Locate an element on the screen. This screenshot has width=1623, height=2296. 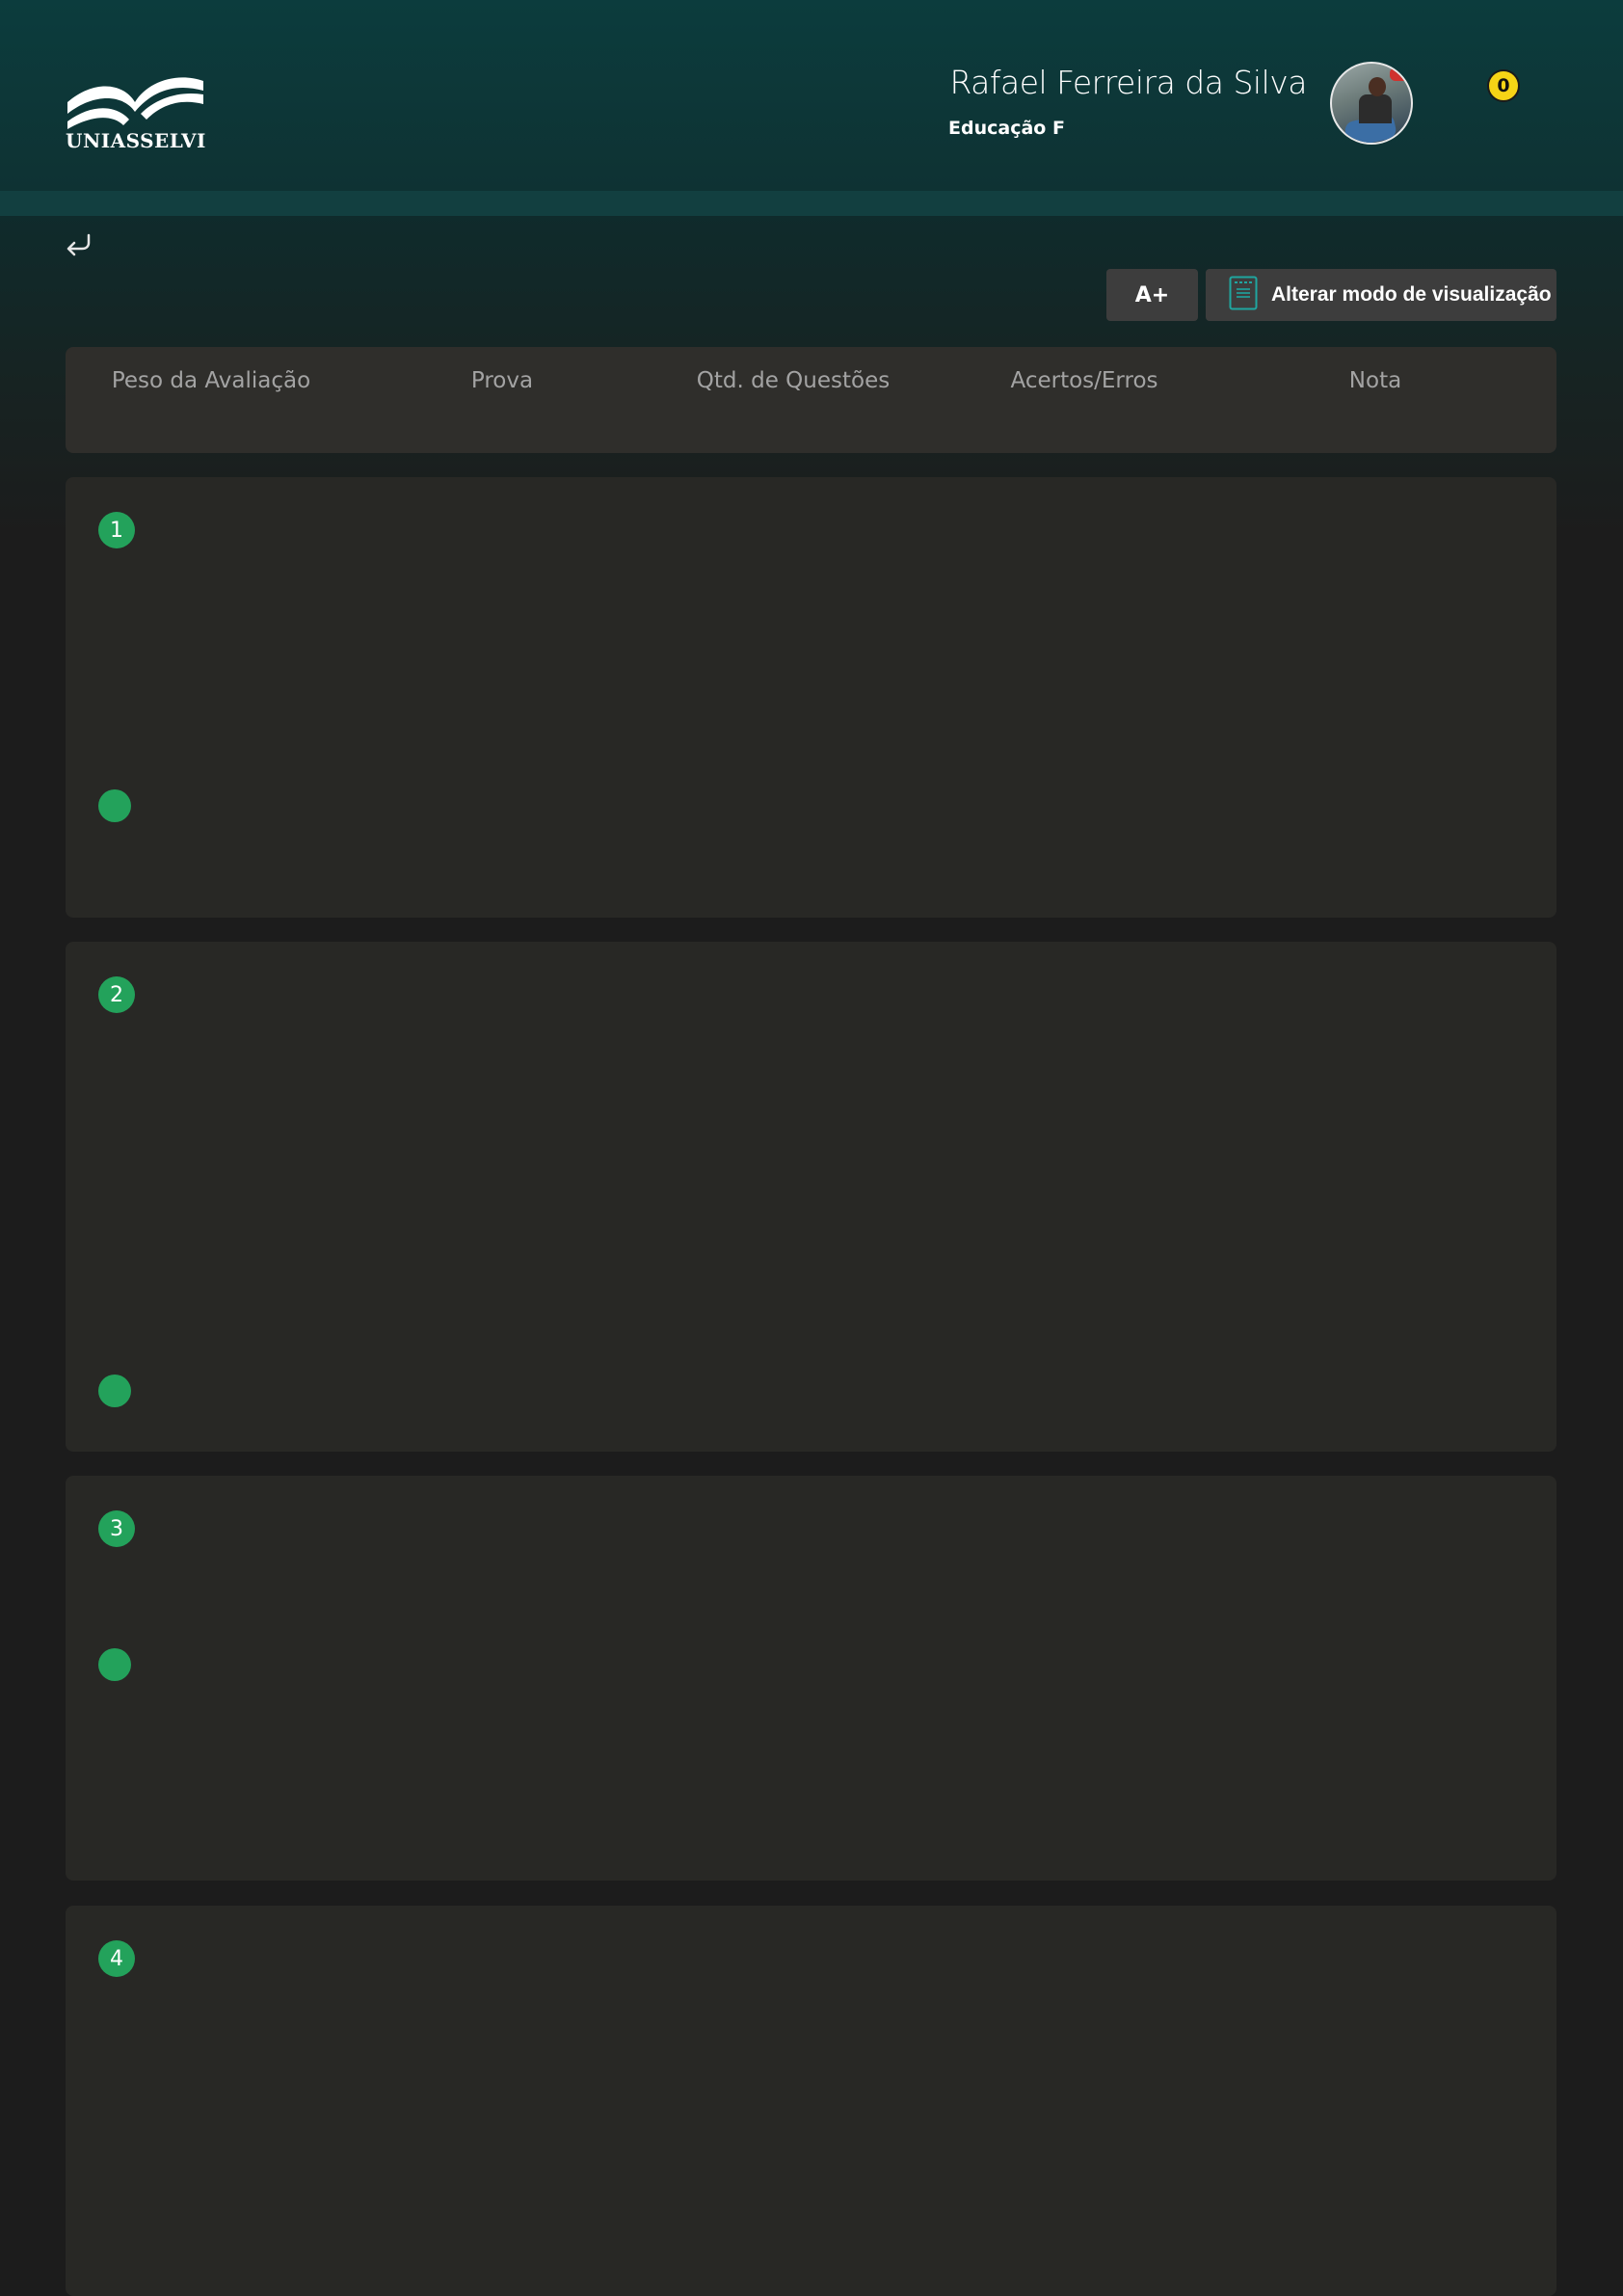
column-weight: Peso da Avaliação is located at coordinates (211, 380).